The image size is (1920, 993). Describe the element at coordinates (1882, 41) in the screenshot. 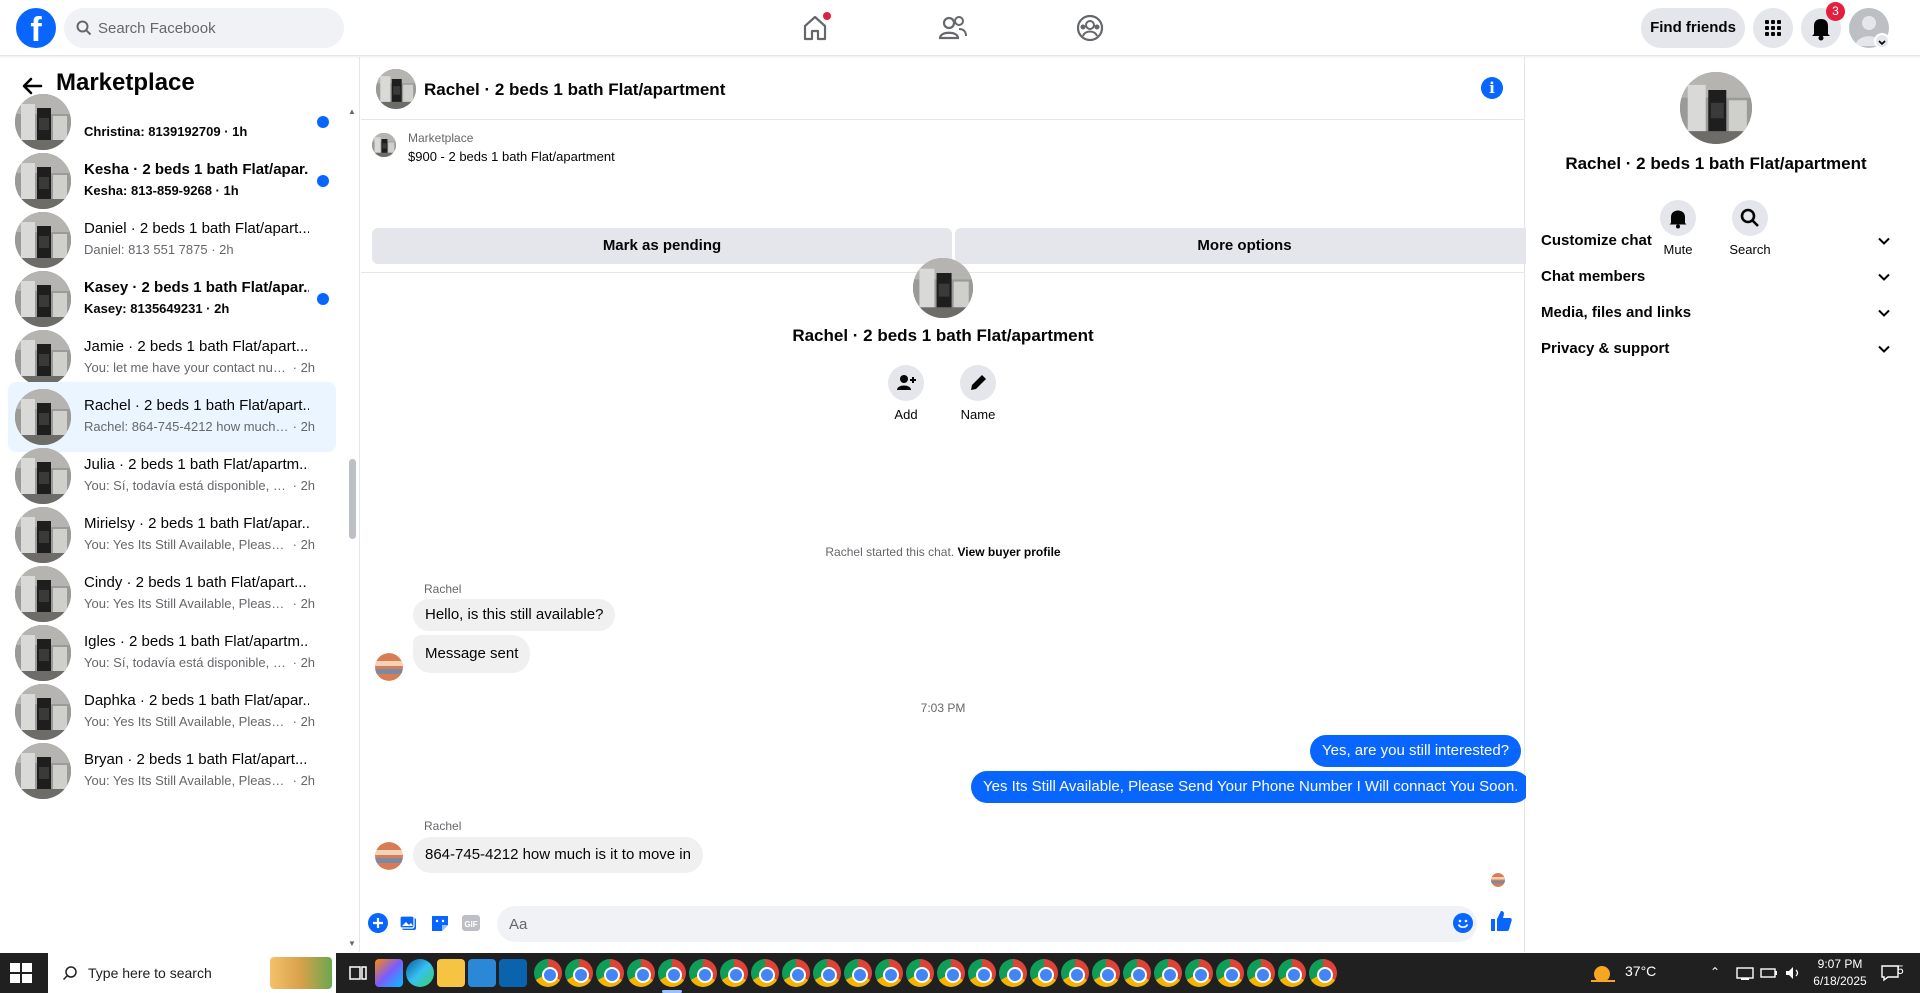

I see `account-chevron-down-icon` at that location.